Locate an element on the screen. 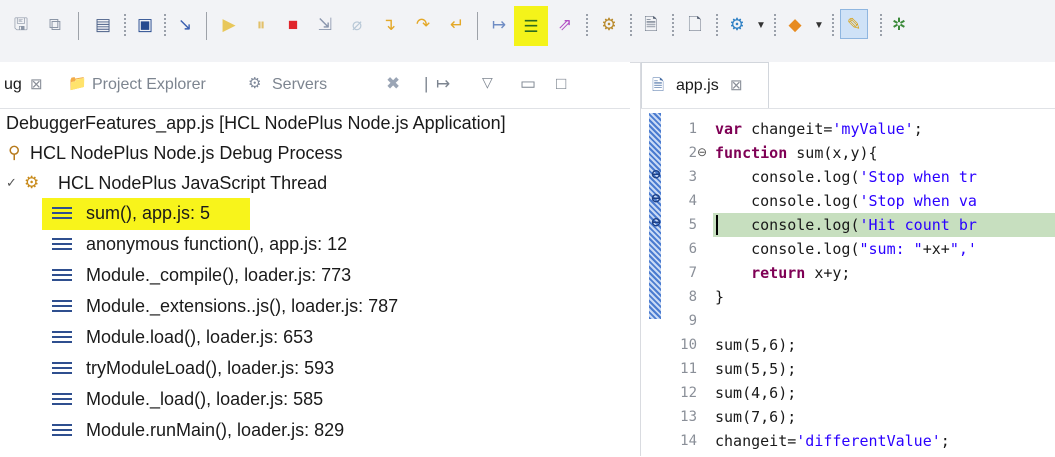 This screenshot has width=1055, height=457. code-text: sum(x,y){ is located at coordinates (832, 153).